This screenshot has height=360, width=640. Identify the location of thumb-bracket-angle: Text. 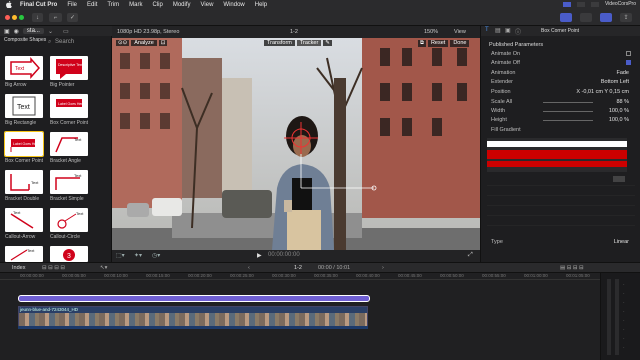
(69, 144).